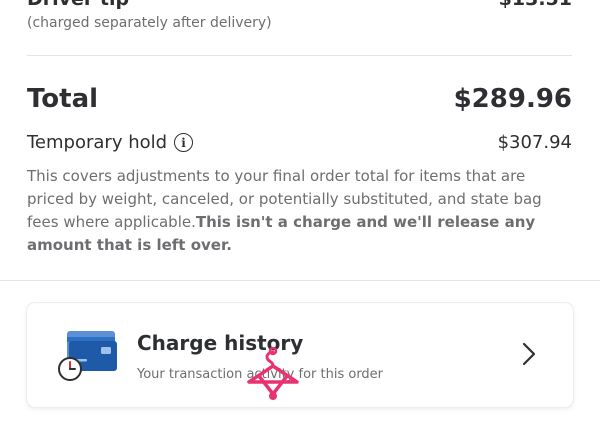 The width and height of the screenshot is (600, 429). I want to click on total-label: Total, so click(63, 99).